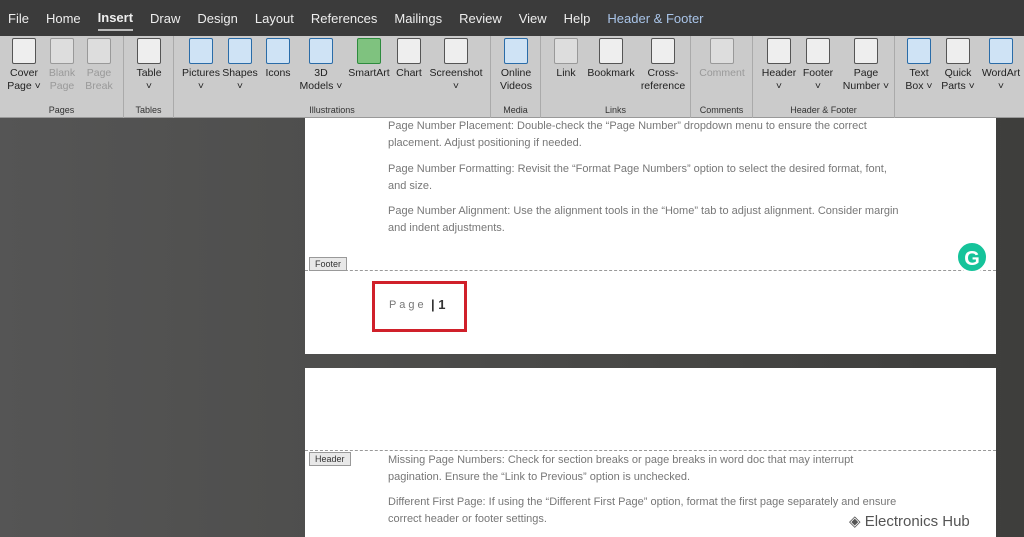  What do you see at coordinates (165, 18) in the screenshot?
I see `tab-draw: Draw` at bounding box center [165, 18].